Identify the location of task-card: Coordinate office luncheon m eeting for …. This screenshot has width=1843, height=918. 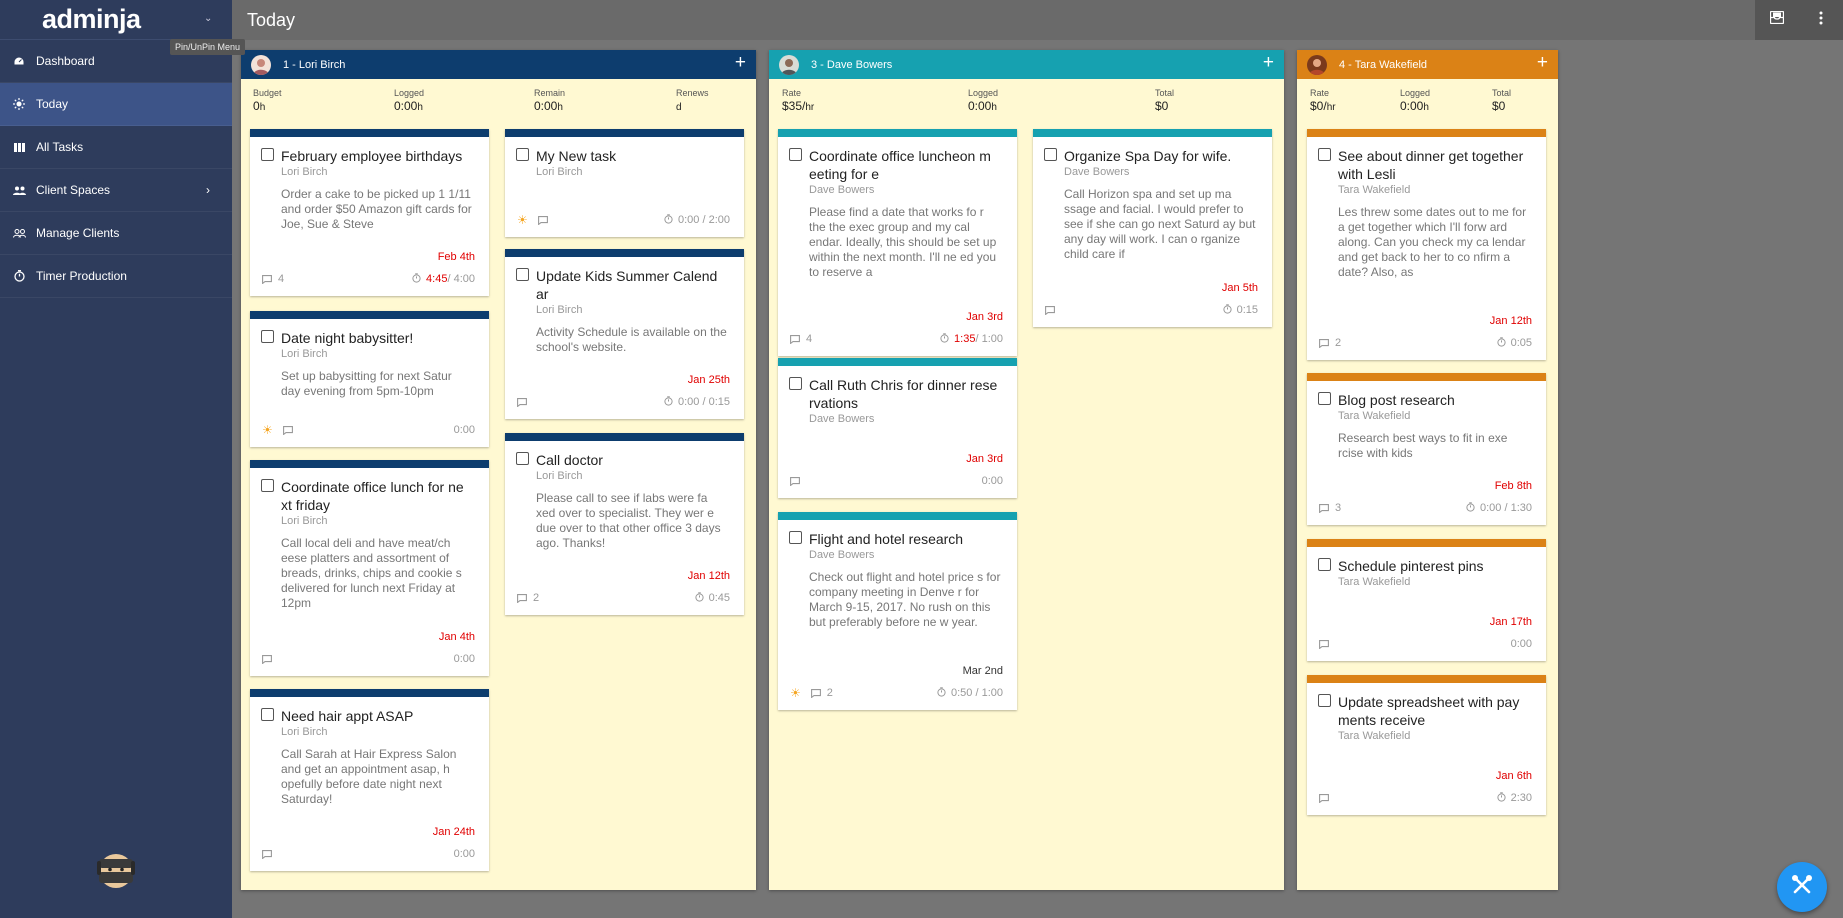
(897, 242).